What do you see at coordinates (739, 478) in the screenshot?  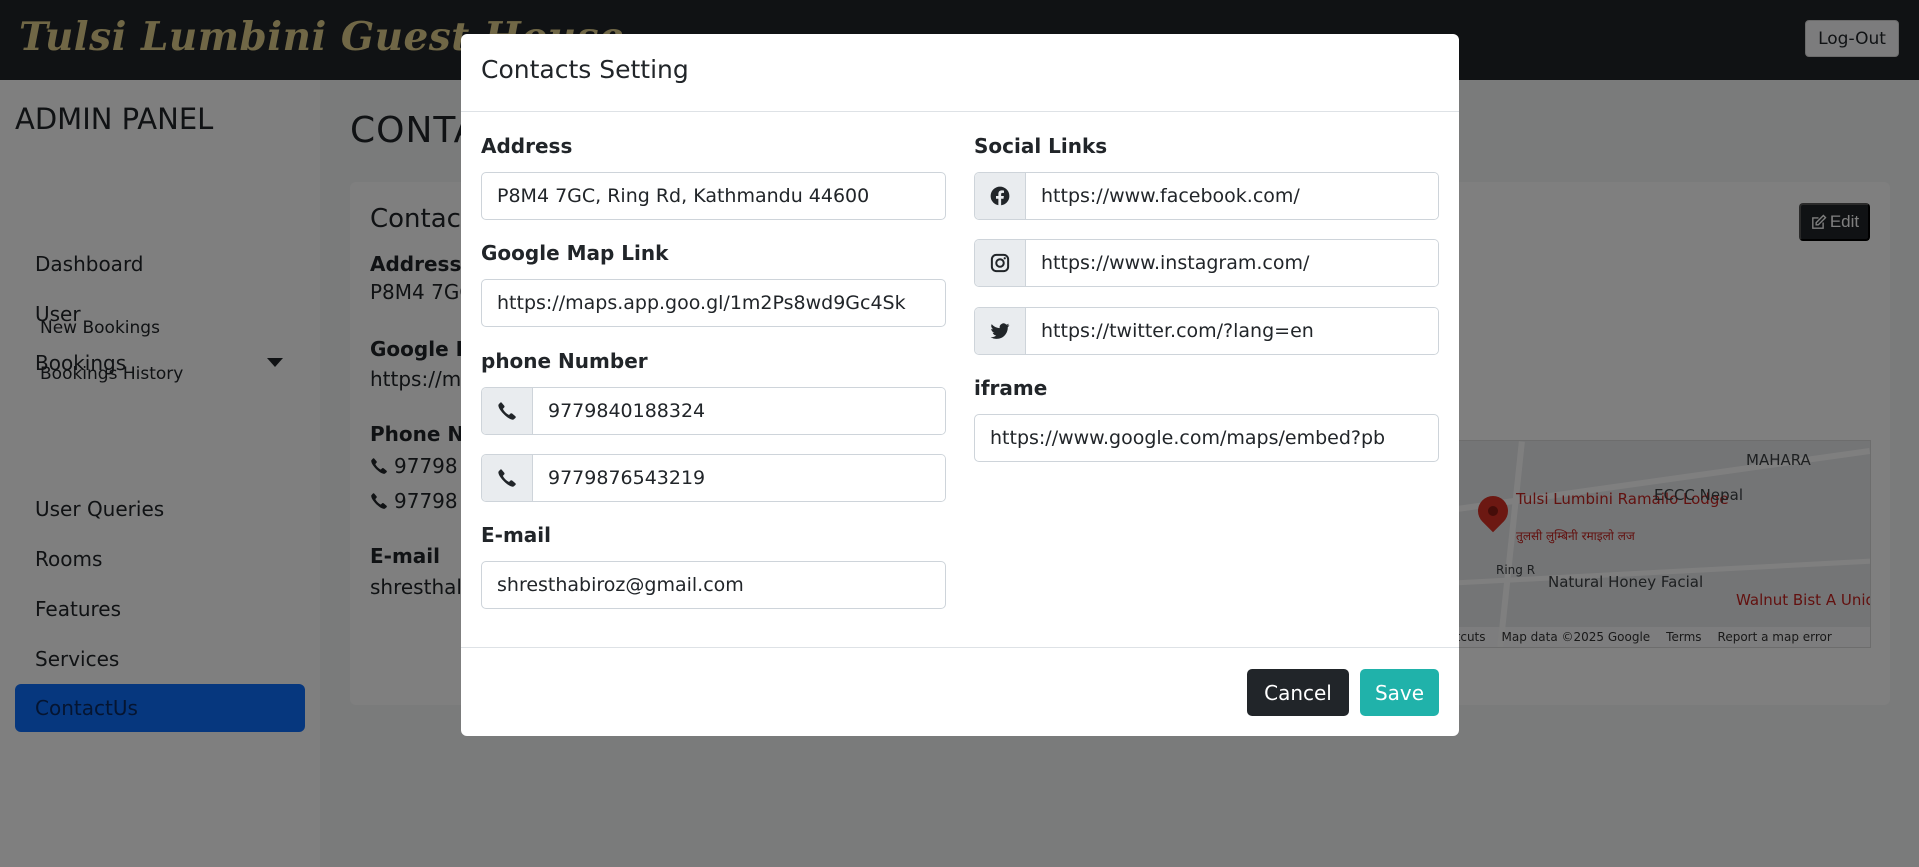 I see `phone-2-input` at bounding box center [739, 478].